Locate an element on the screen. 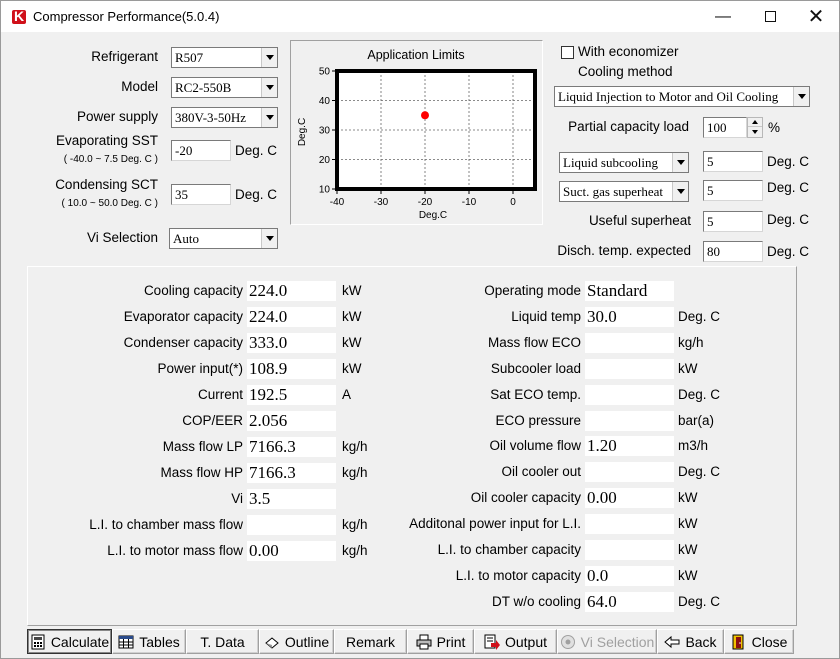  calculate-button: Calculate is located at coordinates (69, 641).